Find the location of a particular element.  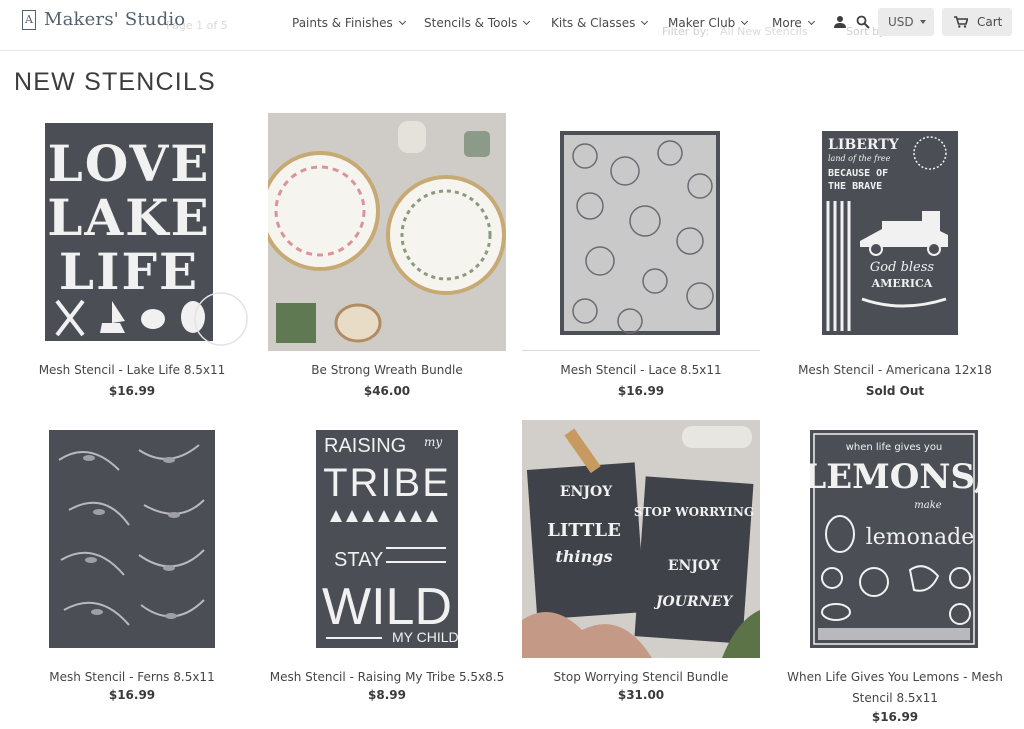

product-card-lace: Mesh Stencil - Lace 8.5x11 $16.99 is located at coordinates (641, 258).